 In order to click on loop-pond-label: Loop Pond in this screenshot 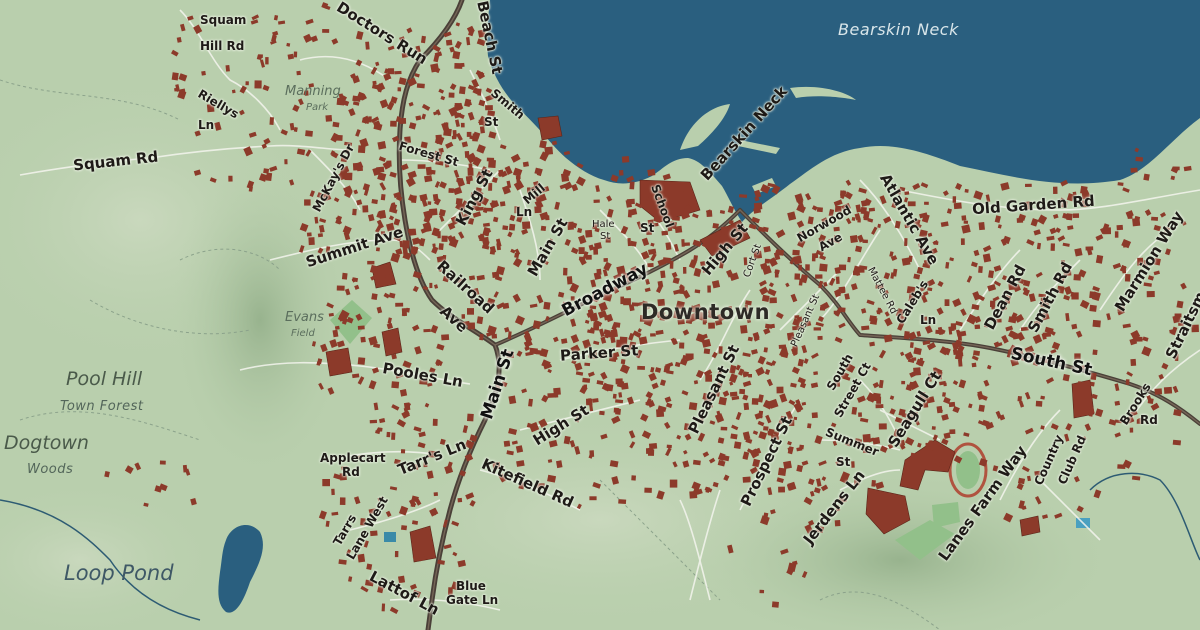, I will do `click(119, 573)`.